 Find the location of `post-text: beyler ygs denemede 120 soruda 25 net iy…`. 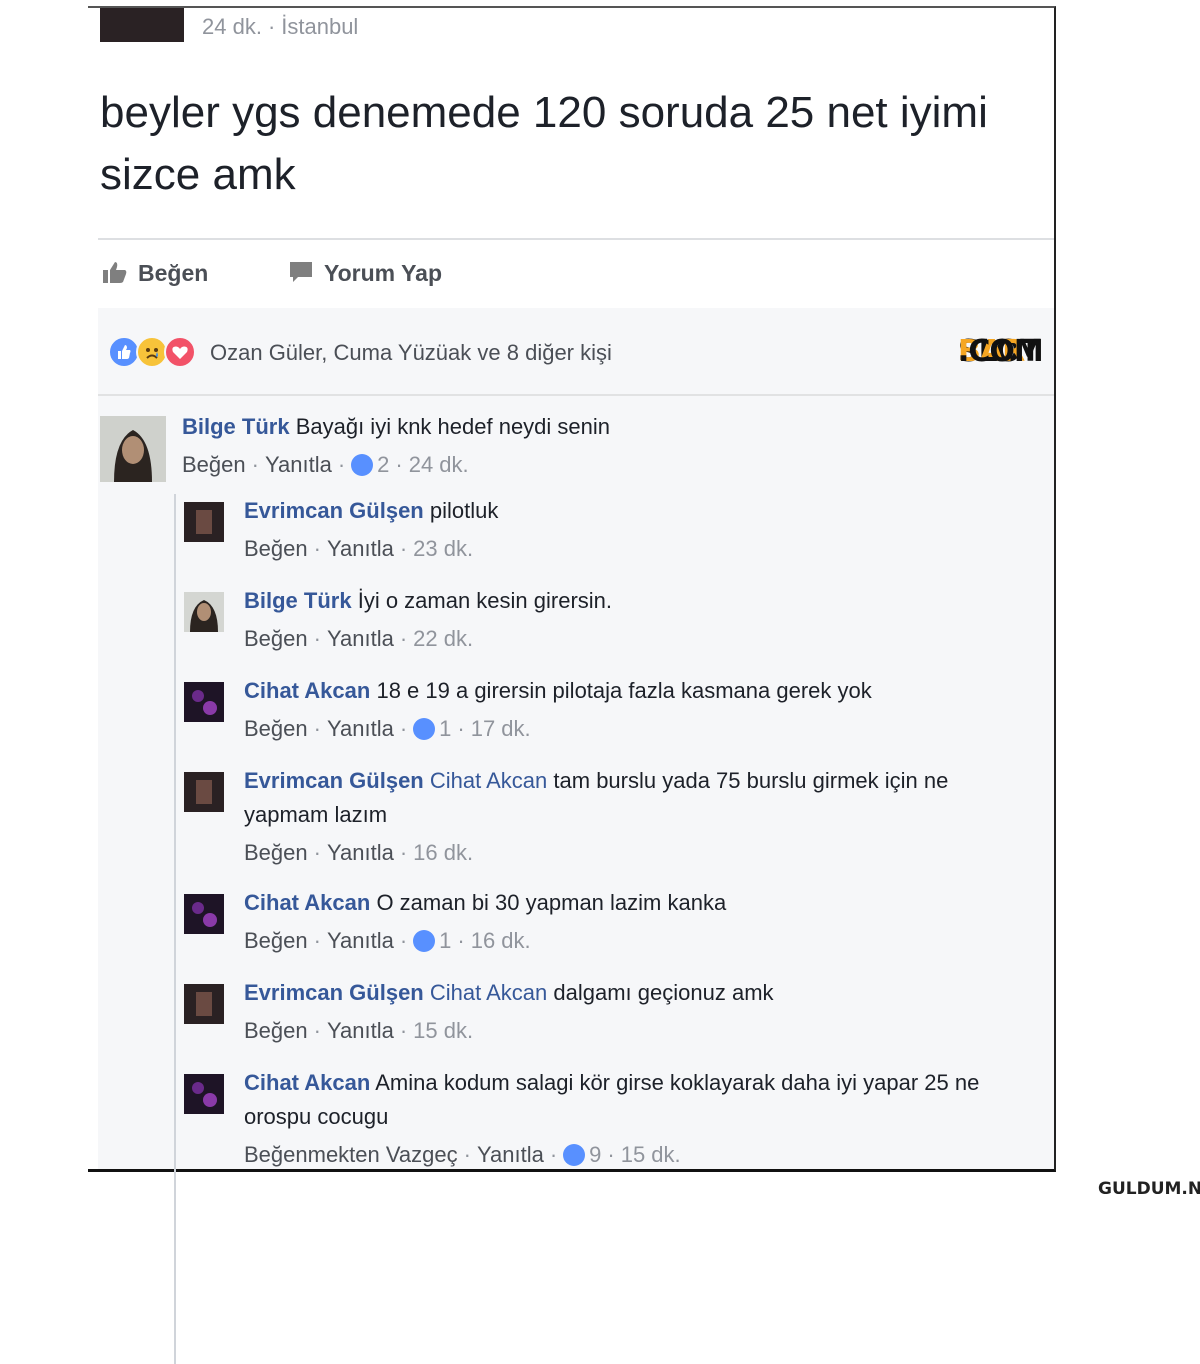

post-text: beyler ygs denemede 120 soruda 25 net iy… is located at coordinates (544, 143).